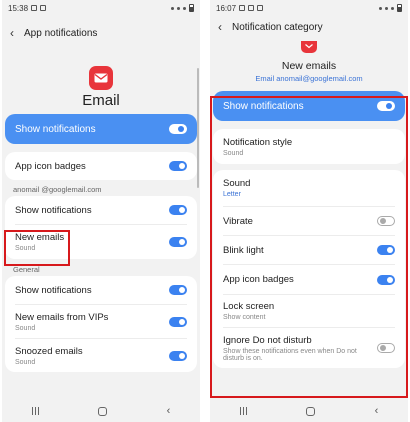  What do you see at coordinates (386, 348) in the screenshot?
I see `ignore-dnd-toggle` at bounding box center [386, 348].